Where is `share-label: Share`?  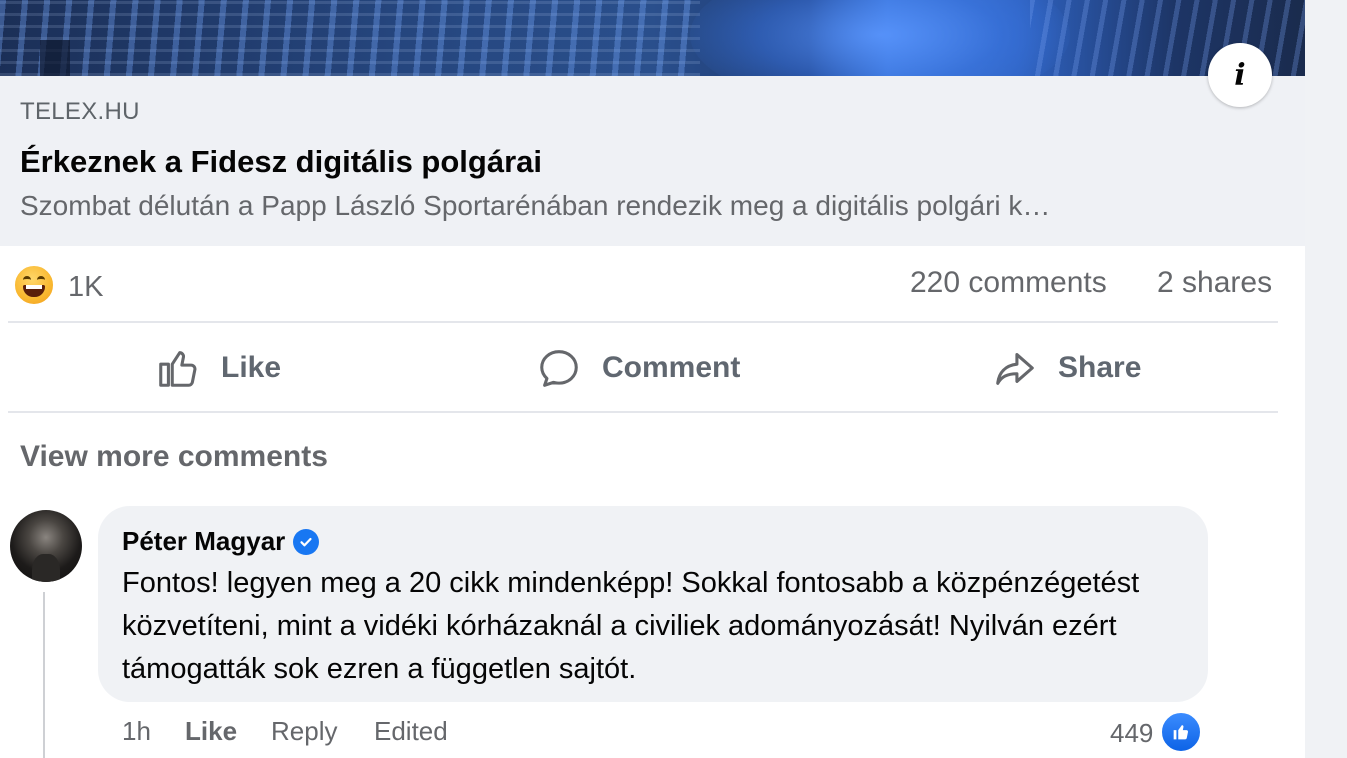 share-label: Share is located at coordinates (1100, 367).